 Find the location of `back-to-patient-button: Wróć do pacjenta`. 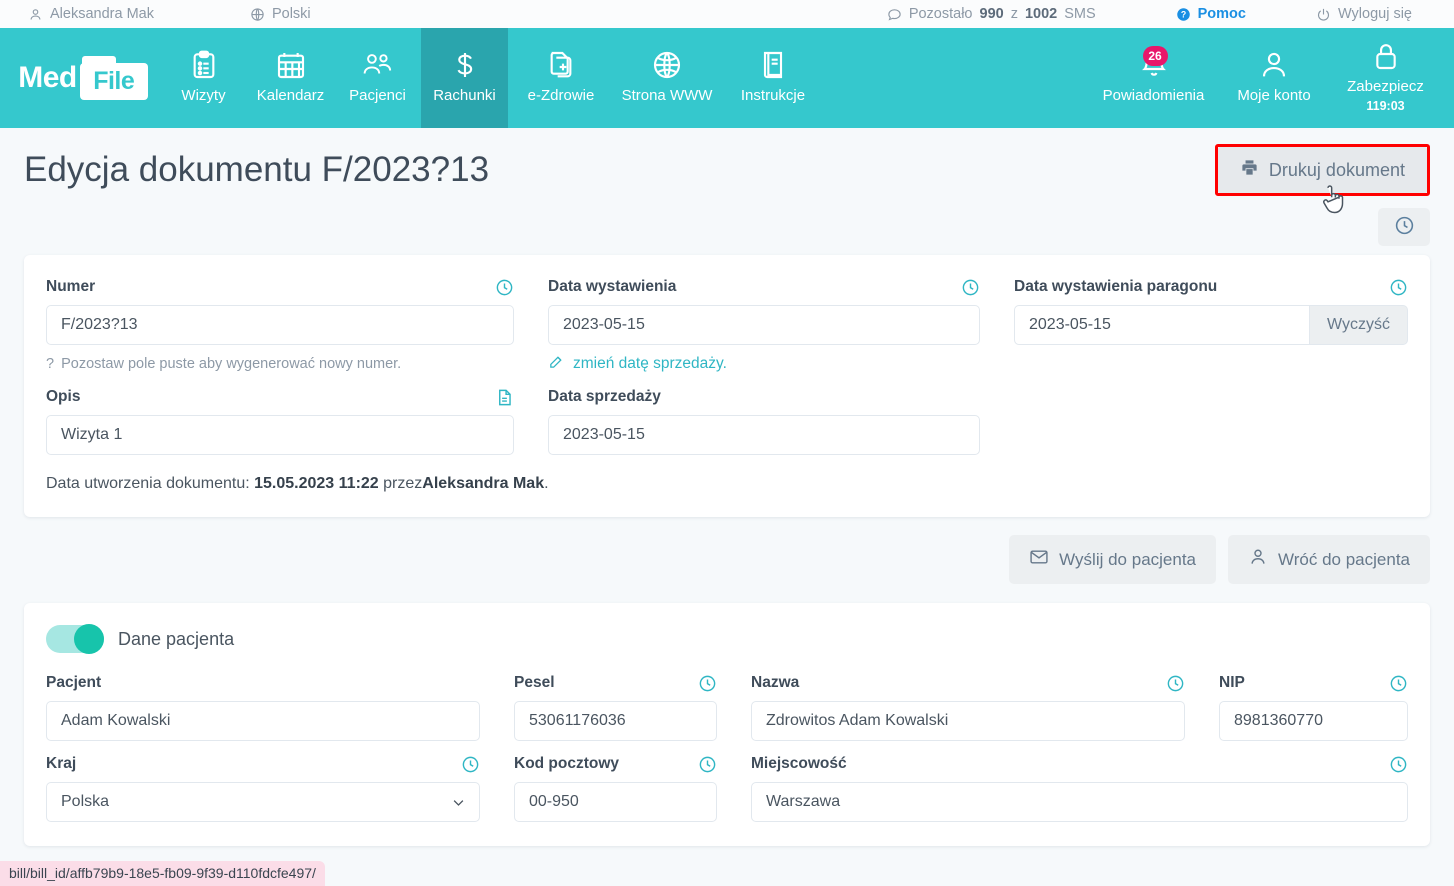

back-to-patient-button: Wróć do pacjenta is located at coordinates (1329, 559).